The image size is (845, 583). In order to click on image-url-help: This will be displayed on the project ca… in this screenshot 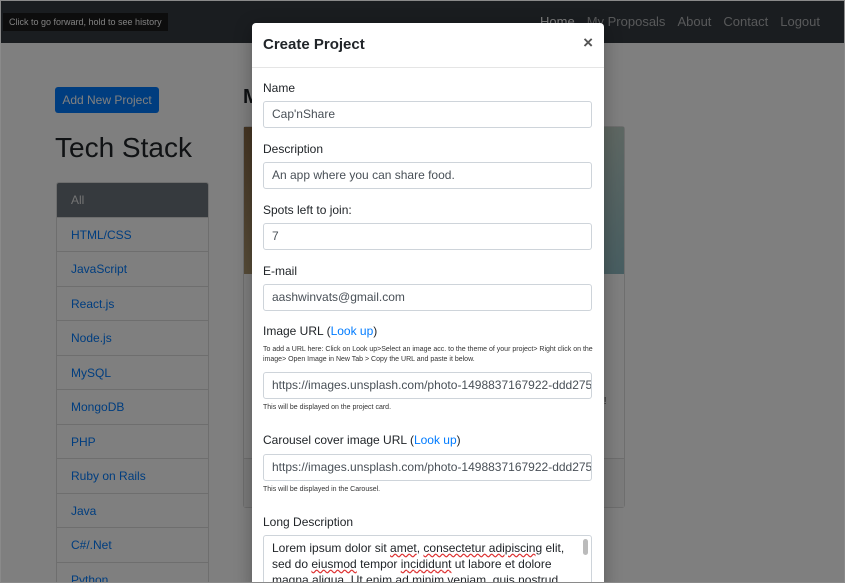, I will do `click(327, 407)`.